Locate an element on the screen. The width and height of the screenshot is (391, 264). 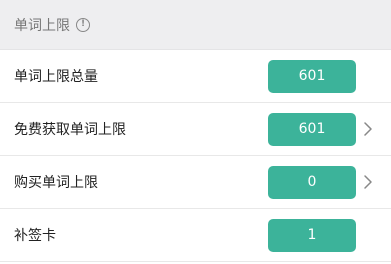
row-label: 免费获取单词上限 is located at coordinates (70, 130).